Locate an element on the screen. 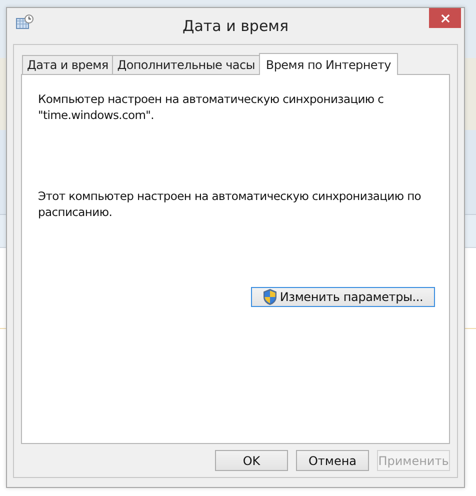 This screenshot has width=476, height=496. tab: Время по Интернету is located at coordinates (328, 64).